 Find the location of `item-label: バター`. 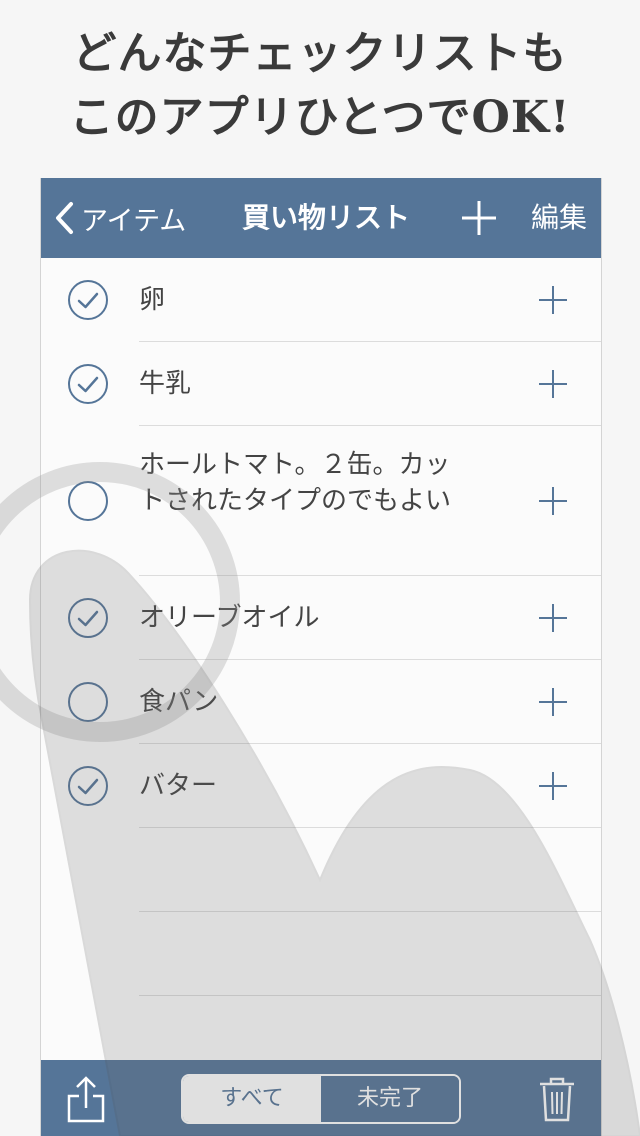

item-label: バター is located at coordinates (178, 786).